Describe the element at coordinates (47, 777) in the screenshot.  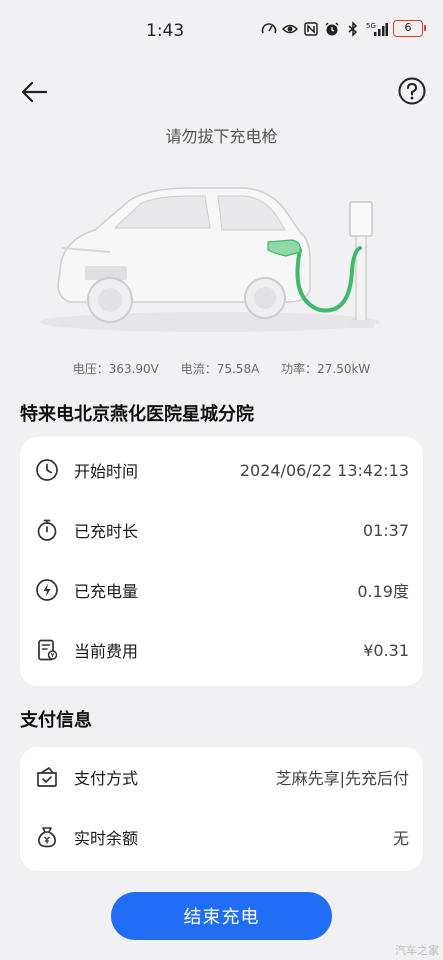
I see `wallet-icon` at that location.